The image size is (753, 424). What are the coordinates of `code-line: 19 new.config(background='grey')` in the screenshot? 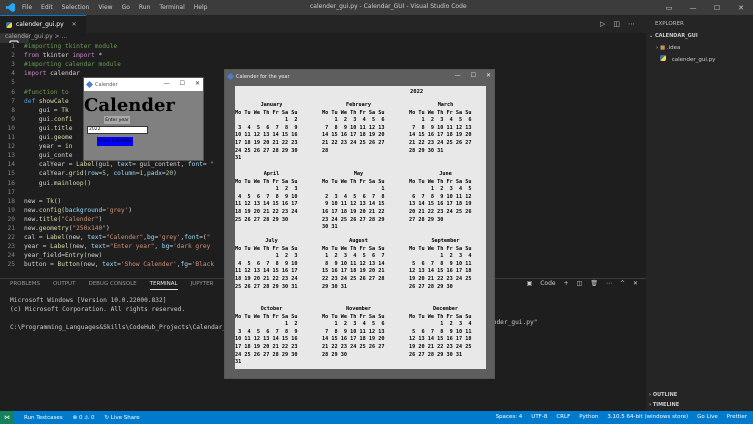 It's located at (66, 211).